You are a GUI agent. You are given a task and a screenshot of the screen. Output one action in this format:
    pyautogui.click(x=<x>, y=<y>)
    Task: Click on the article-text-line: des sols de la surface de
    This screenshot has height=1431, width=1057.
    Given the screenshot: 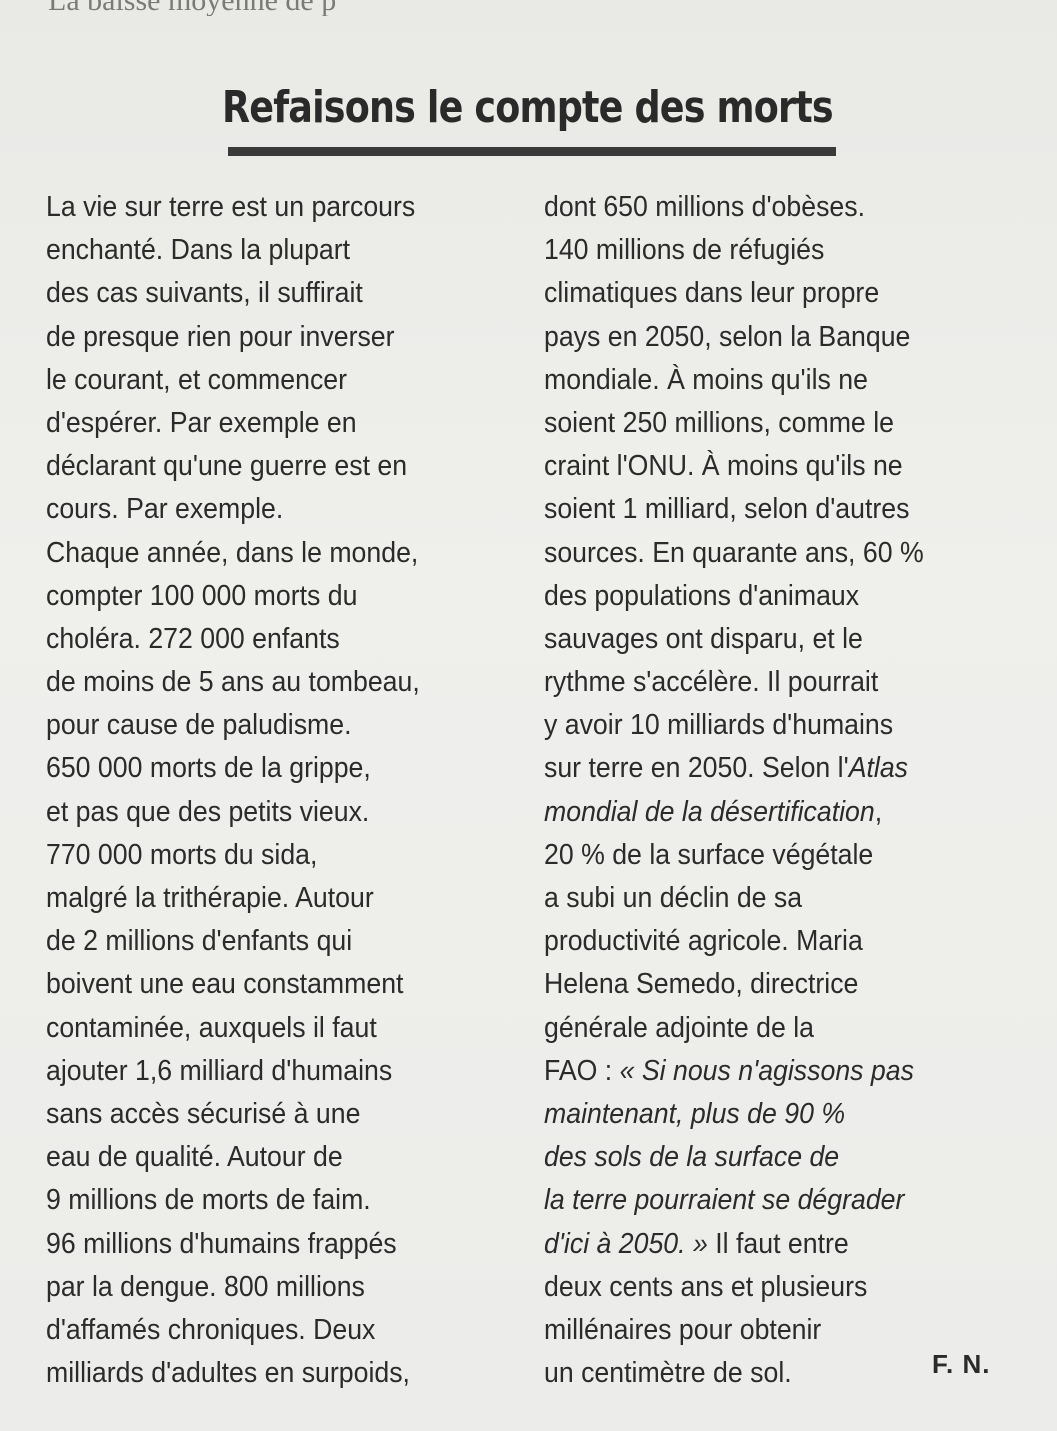 What is the action you would take?
    pyautogui.click(x=774, y=1157)
    